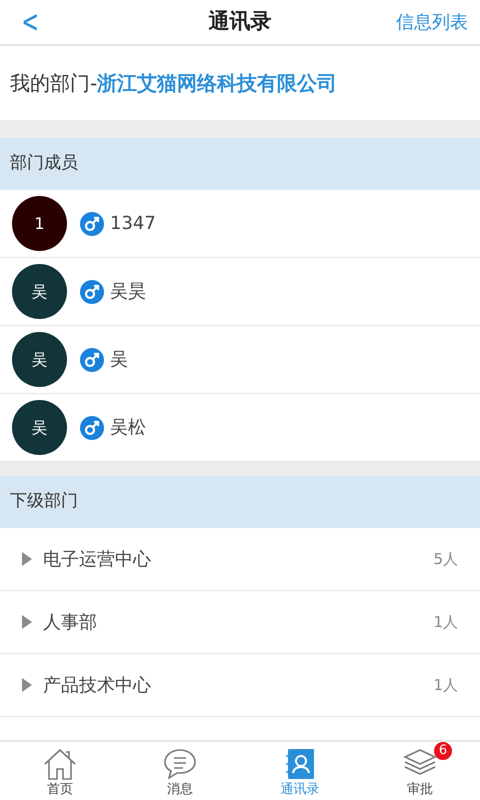 The height and width of the screenshot is (800, 480). I want to click on member-name: 吴昊, so click(128, 292).